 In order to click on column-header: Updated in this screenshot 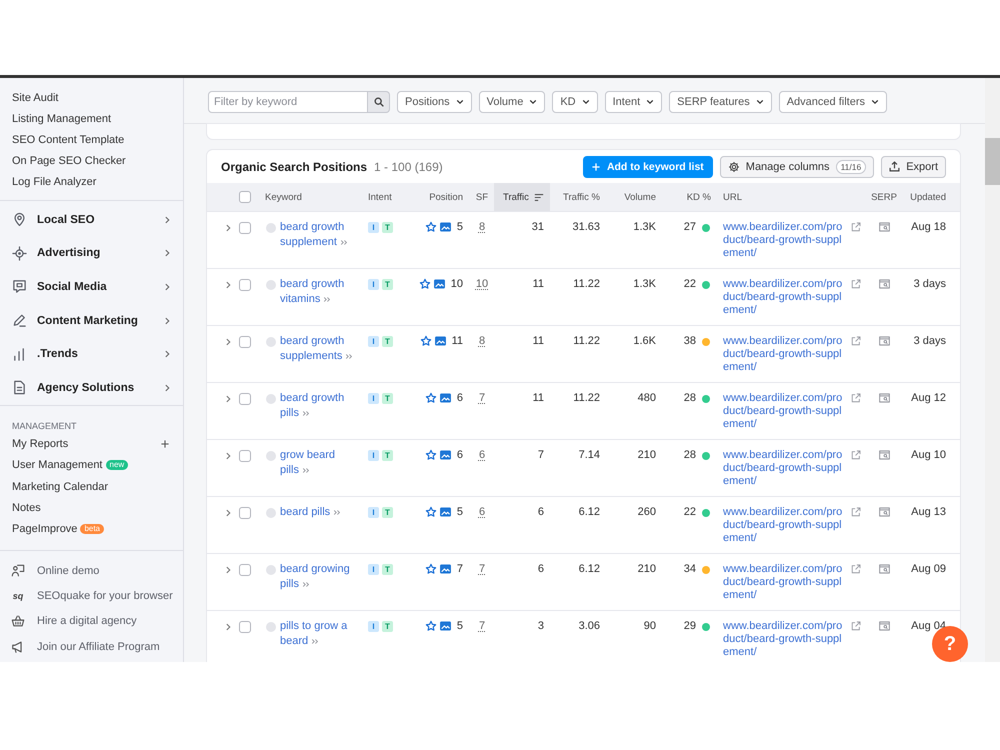, I will do `click(928, 197)`.